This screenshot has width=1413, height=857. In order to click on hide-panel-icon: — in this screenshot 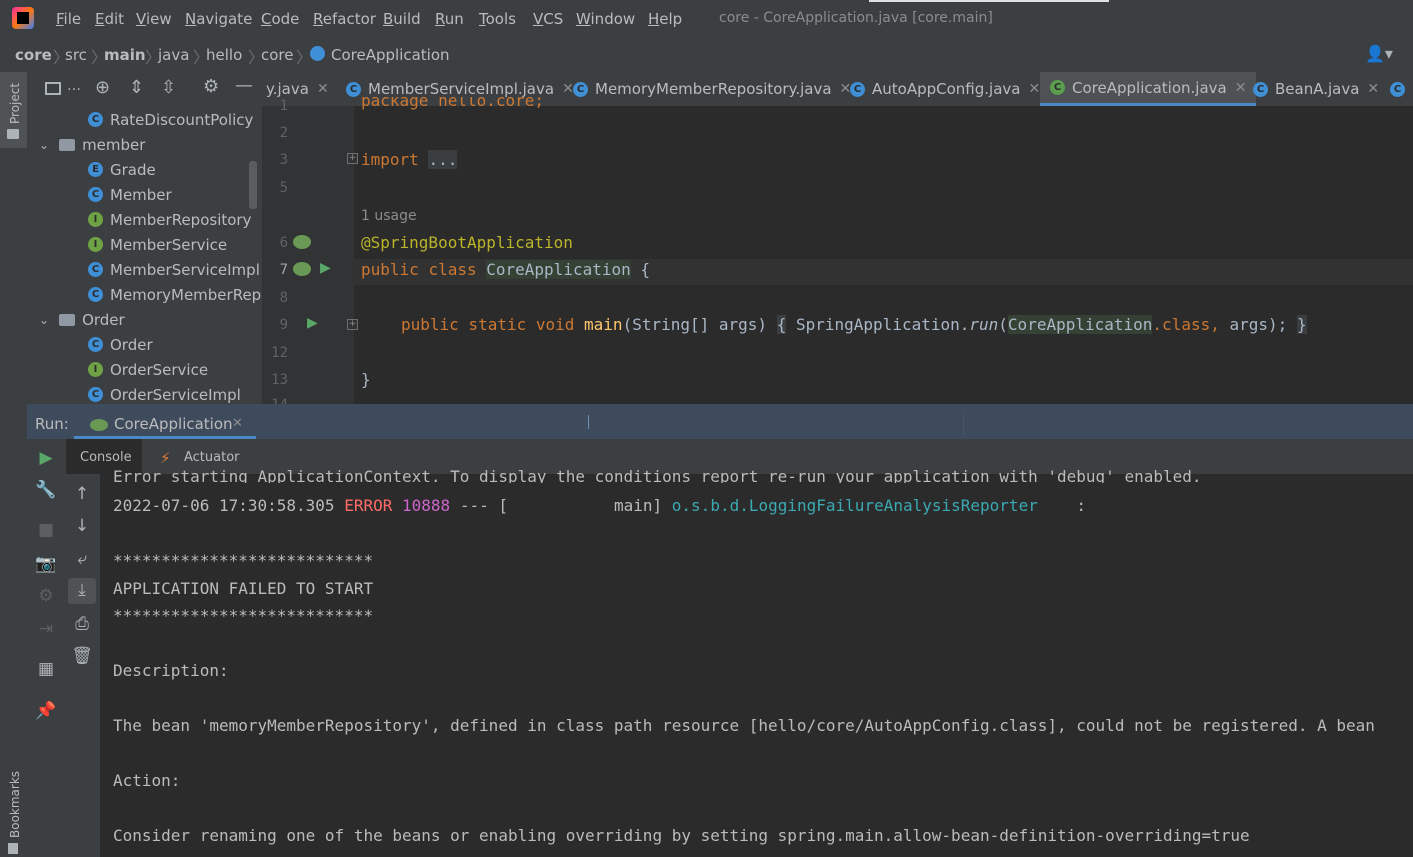, I will do `click(244, 85)`.